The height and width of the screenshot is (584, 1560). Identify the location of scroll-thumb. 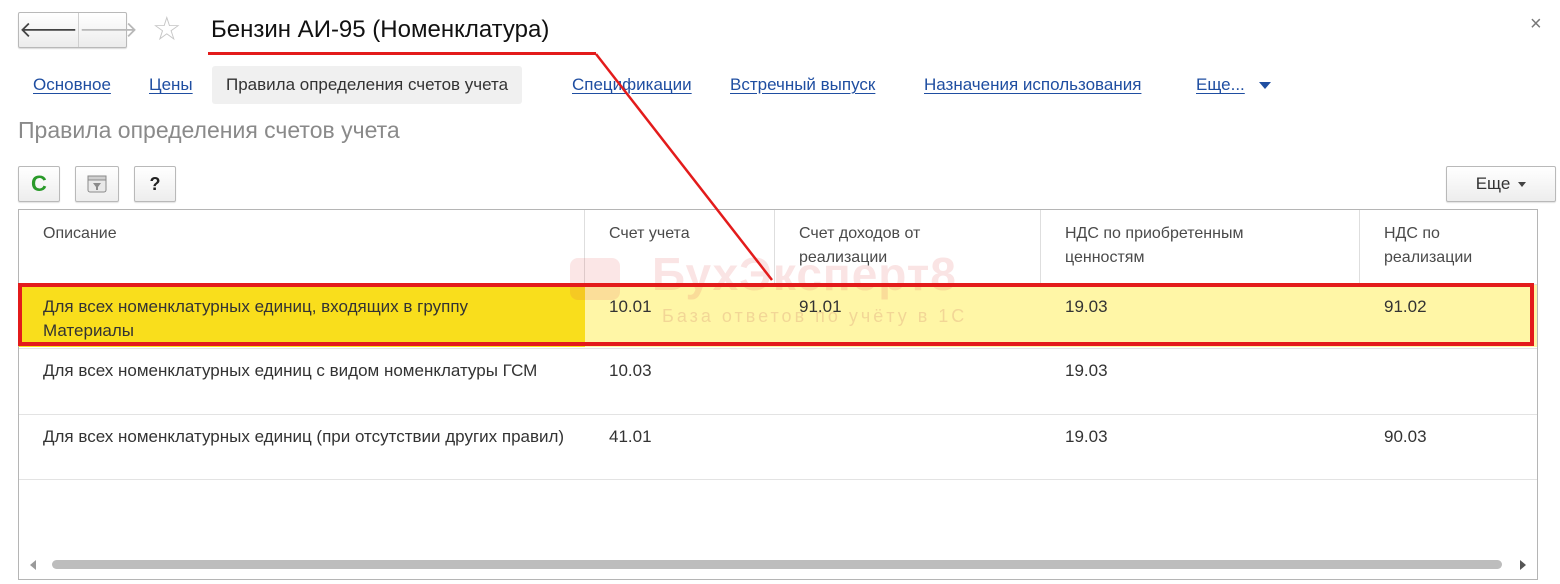
(777, 564).